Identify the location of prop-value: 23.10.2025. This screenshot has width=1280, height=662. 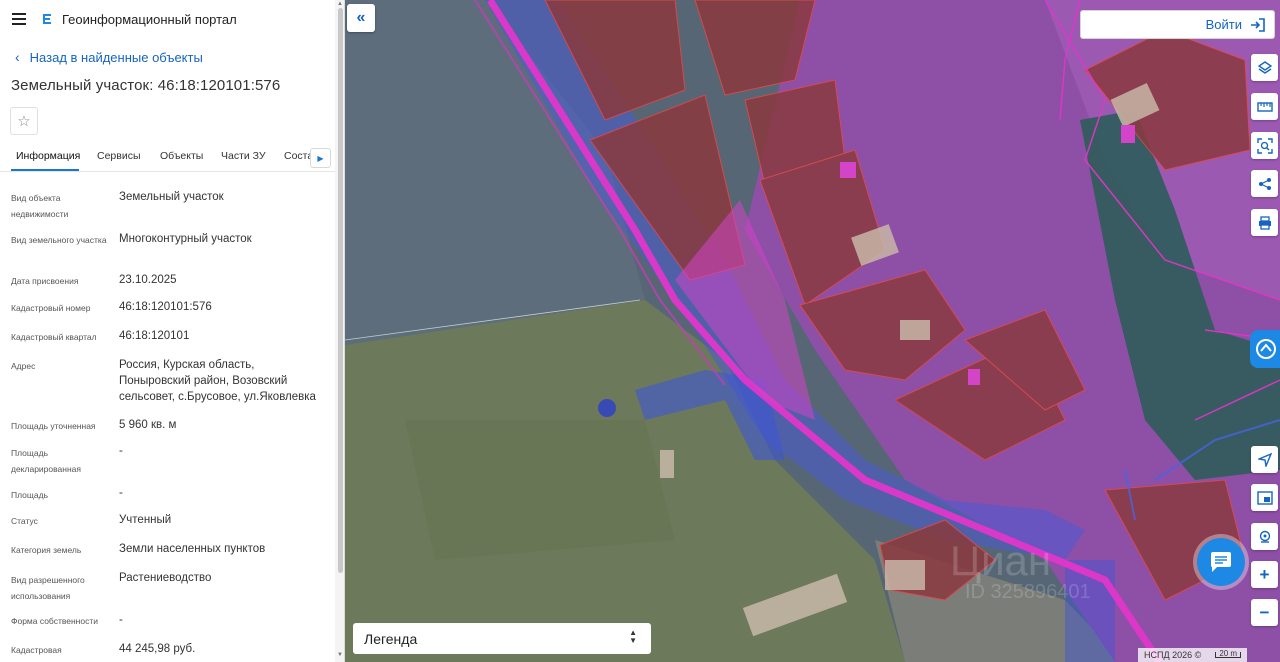
(148, 280).